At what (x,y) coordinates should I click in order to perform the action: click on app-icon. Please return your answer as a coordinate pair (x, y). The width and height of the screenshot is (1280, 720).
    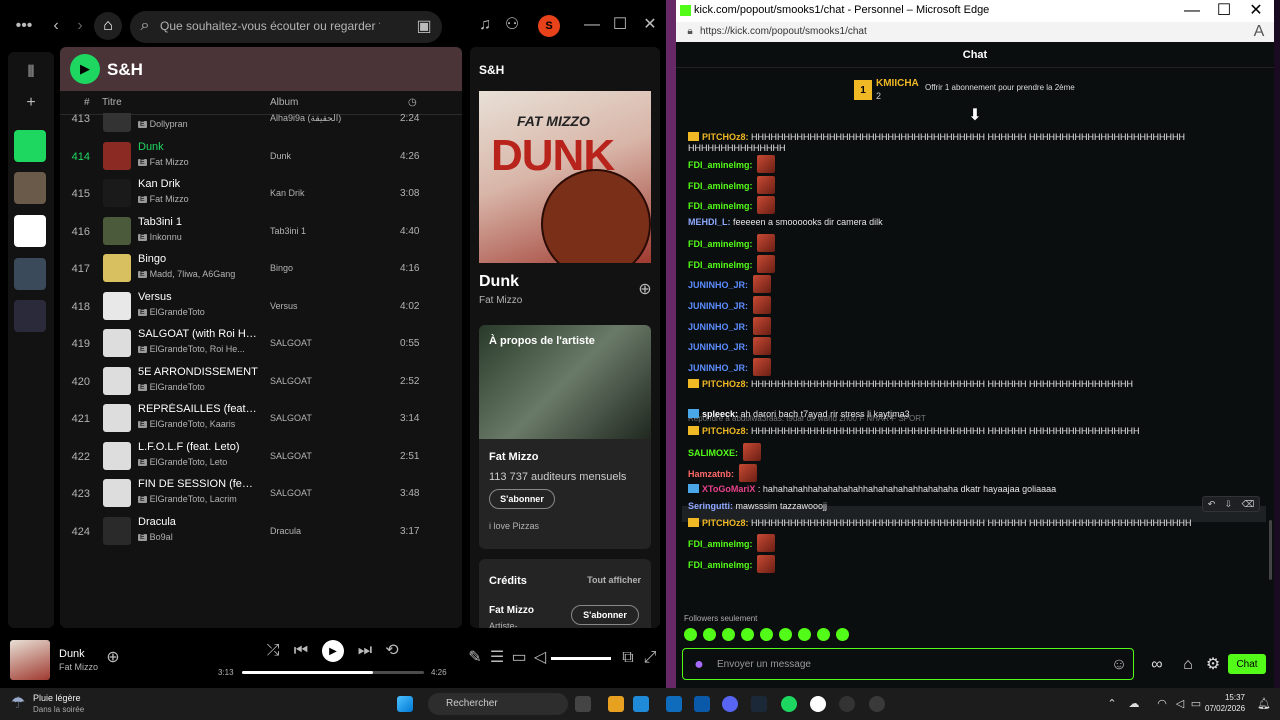
    Looking at the image, I should click on (674, 704).